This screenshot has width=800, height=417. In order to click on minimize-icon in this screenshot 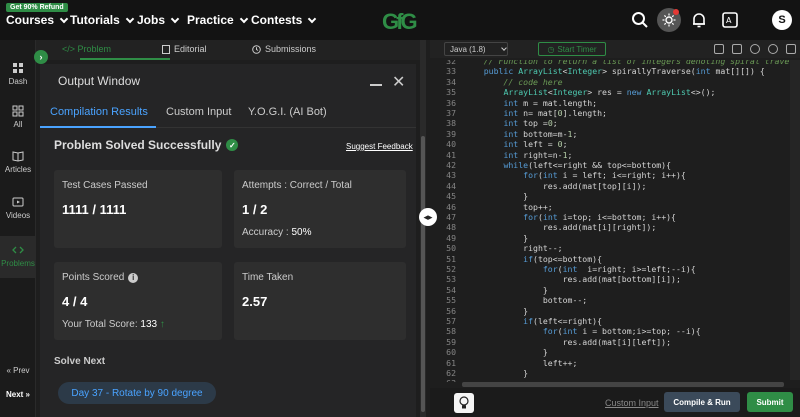, I will do `click(376, 85)`.